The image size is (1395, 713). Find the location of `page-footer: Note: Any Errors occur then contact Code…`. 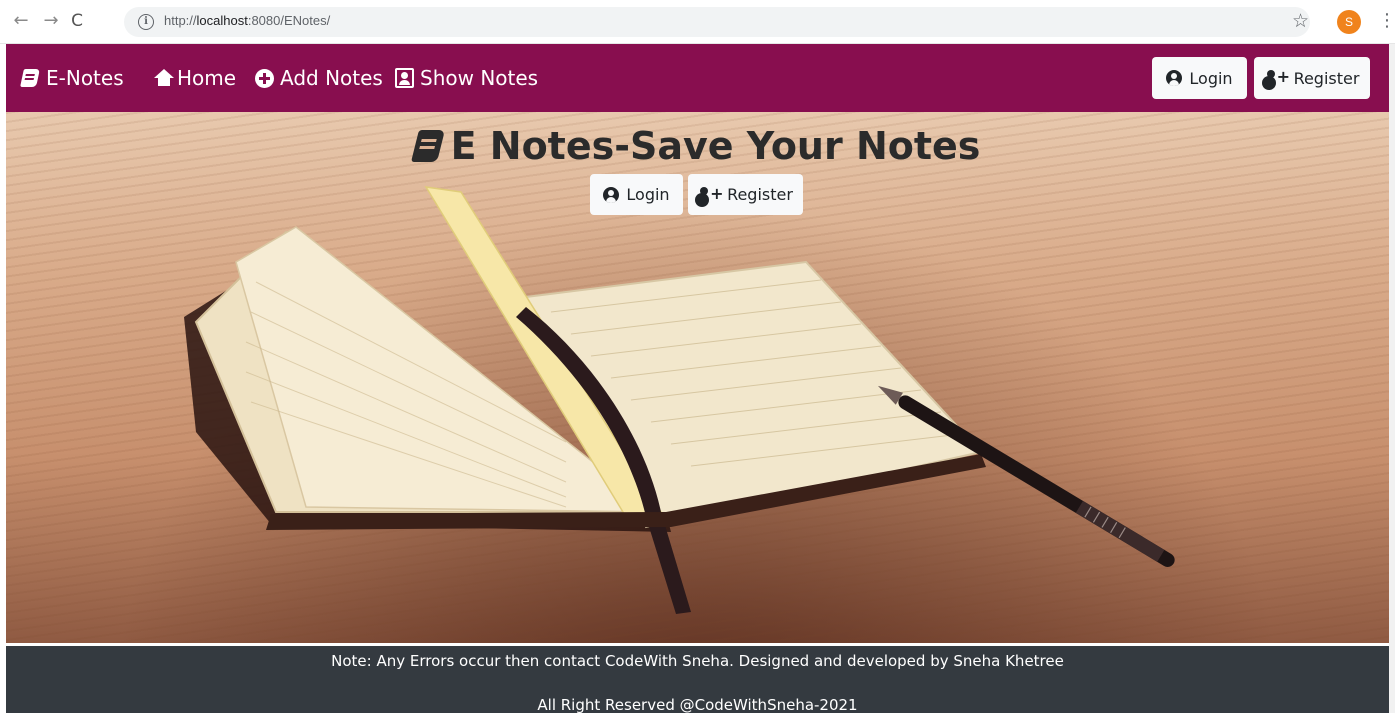

page-footer: Note: Any Errors occur then contact Code… is located at coordinates (697, 679).